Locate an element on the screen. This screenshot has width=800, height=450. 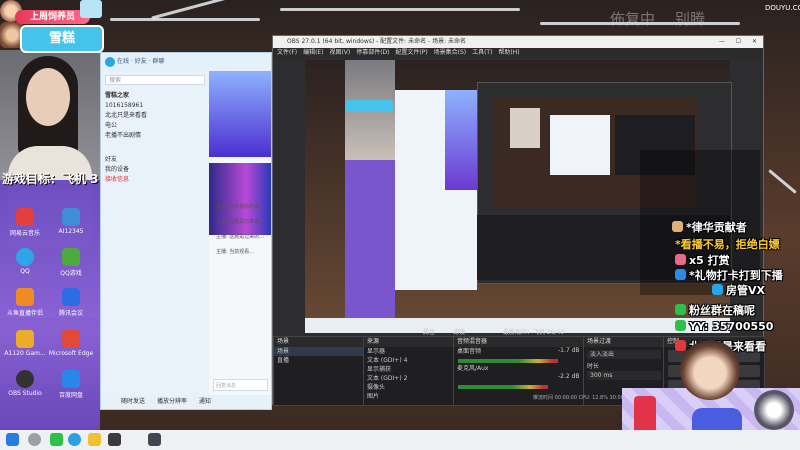
source-item: 显示器 is located at coordinates (409, 351).